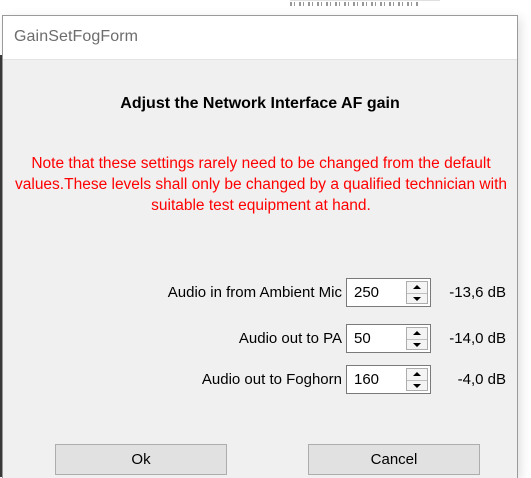  Describe the element at coordinates (254, 292) in the screenshot. I see `ambient-mic-label: Audio in from Ambient Mic` at that location.